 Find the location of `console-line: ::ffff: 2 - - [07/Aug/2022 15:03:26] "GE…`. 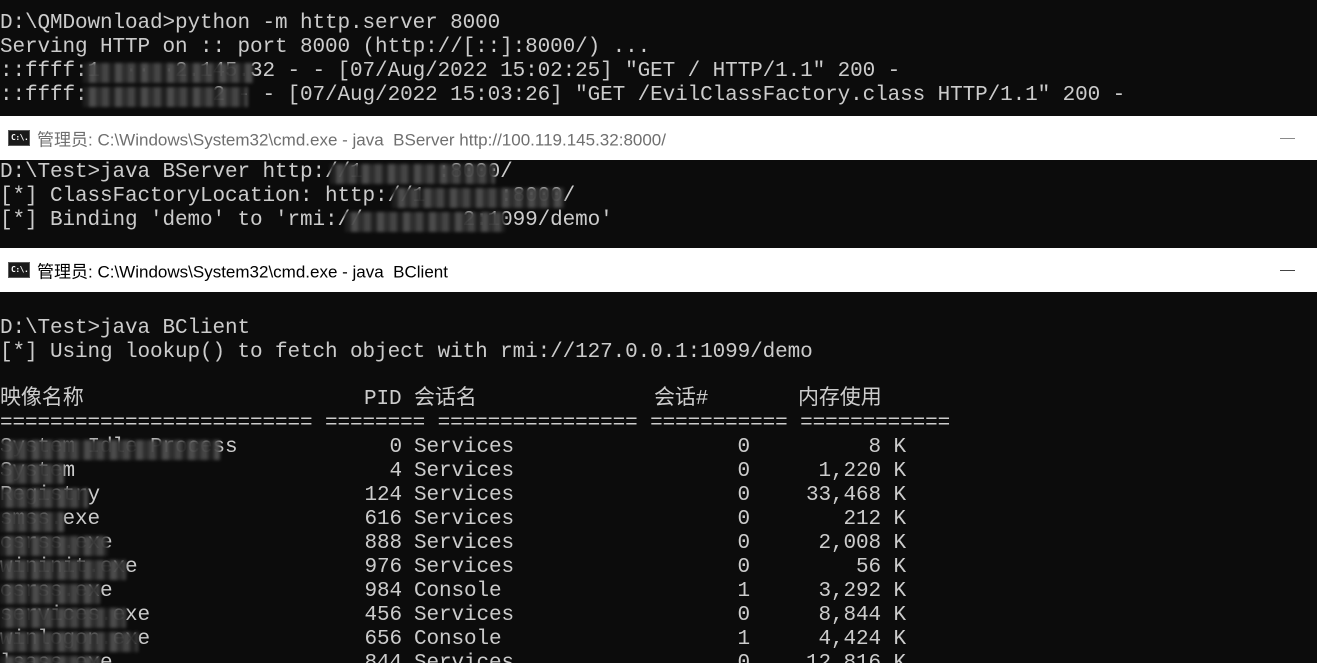

console-line: ::ffff: 2 - - [07/Aug/2022 15:03:26] "GE… is located at coordinates (563, 95).